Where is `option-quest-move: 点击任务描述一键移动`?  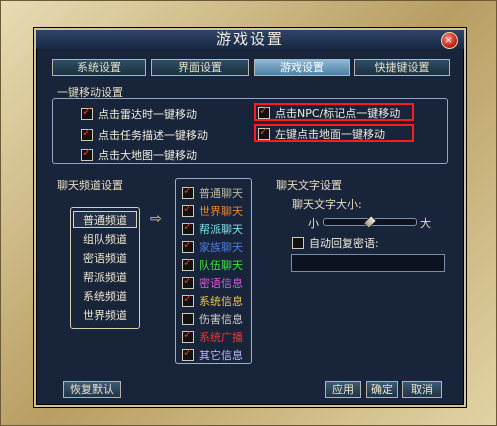
option-quest-move: 点击任务描述一键移动 is located at coordinates (144, 134).